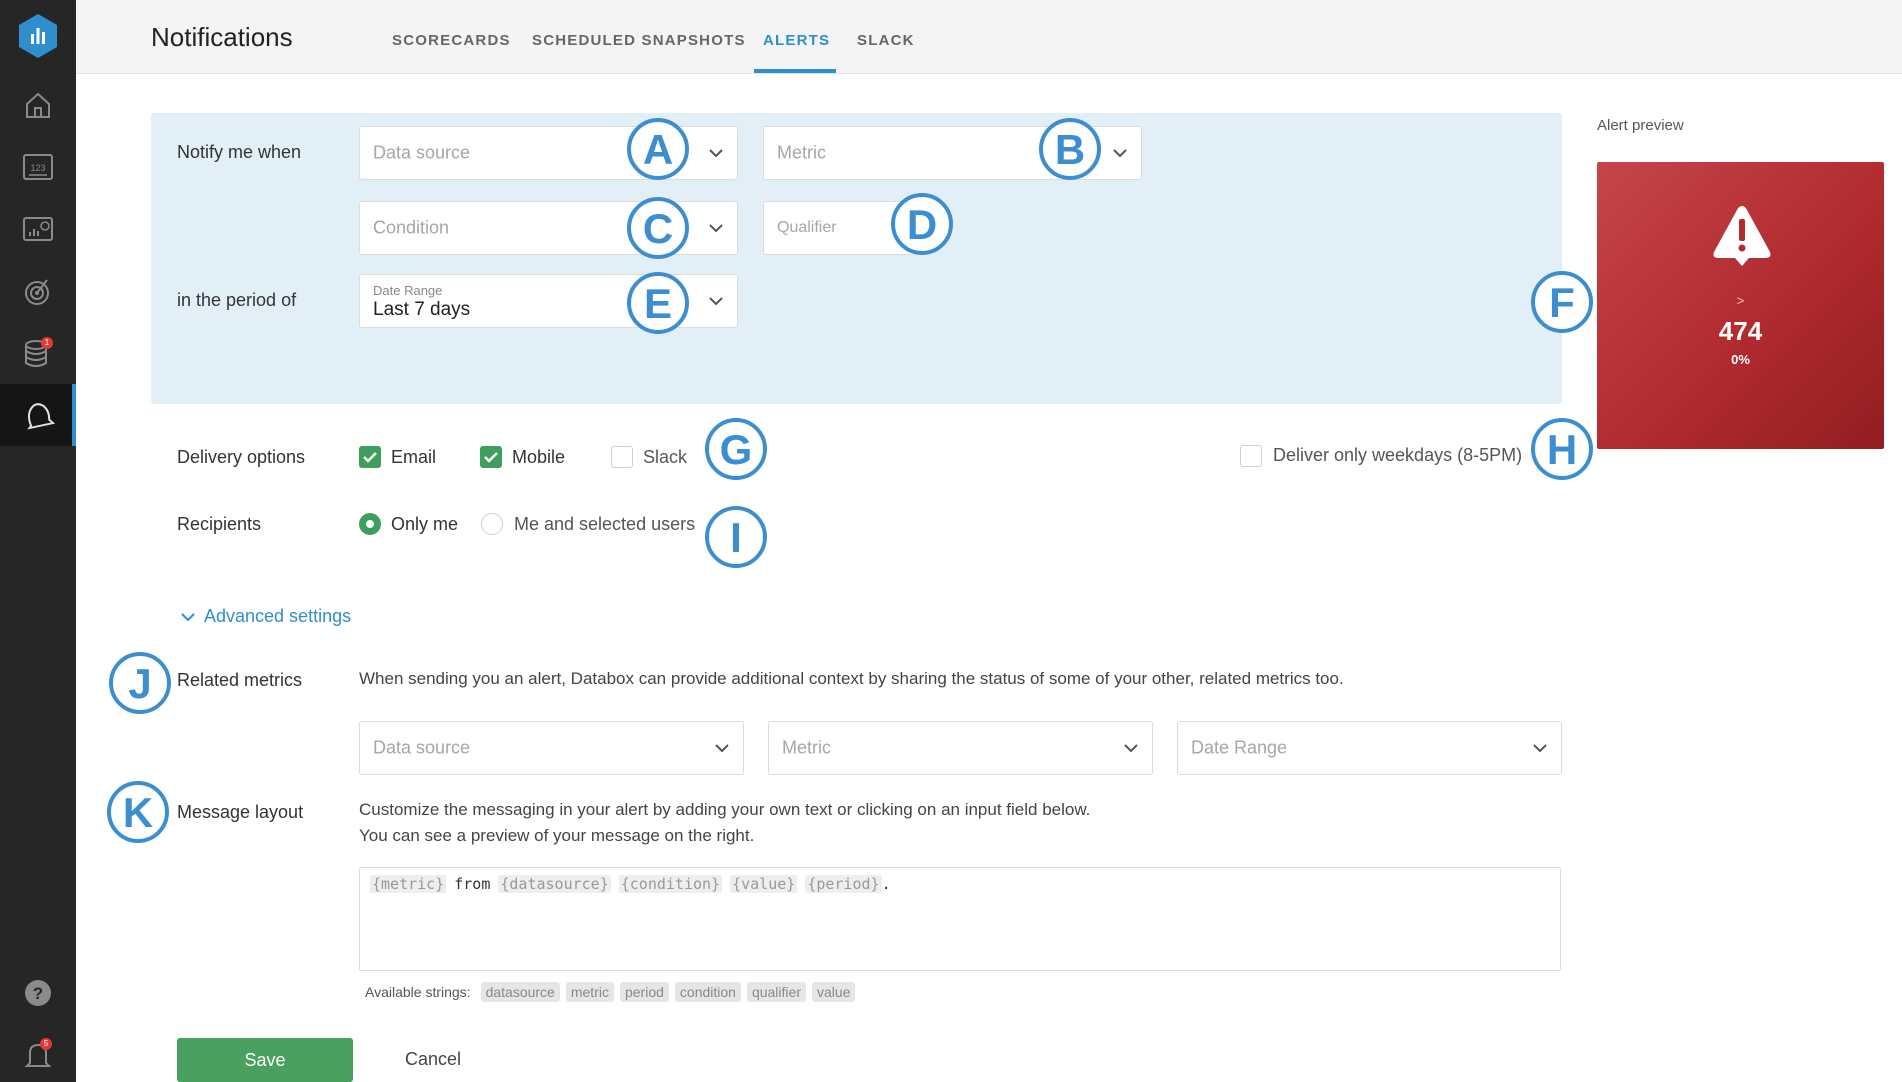  I want to click on advanced-settings-label: Advanced settings, so click(278, 616).